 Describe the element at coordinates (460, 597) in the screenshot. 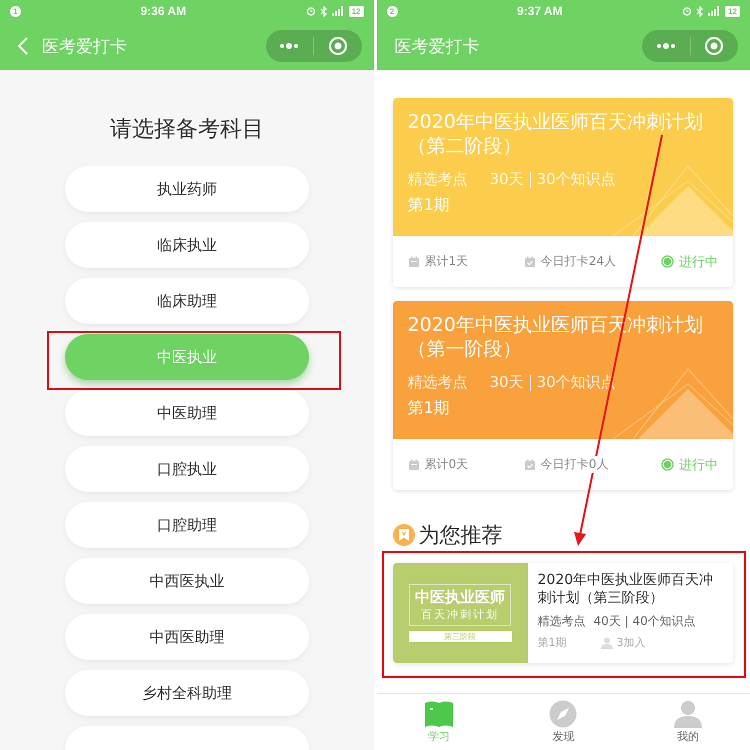

I see `cover-title: 中医执业医师` at that location.